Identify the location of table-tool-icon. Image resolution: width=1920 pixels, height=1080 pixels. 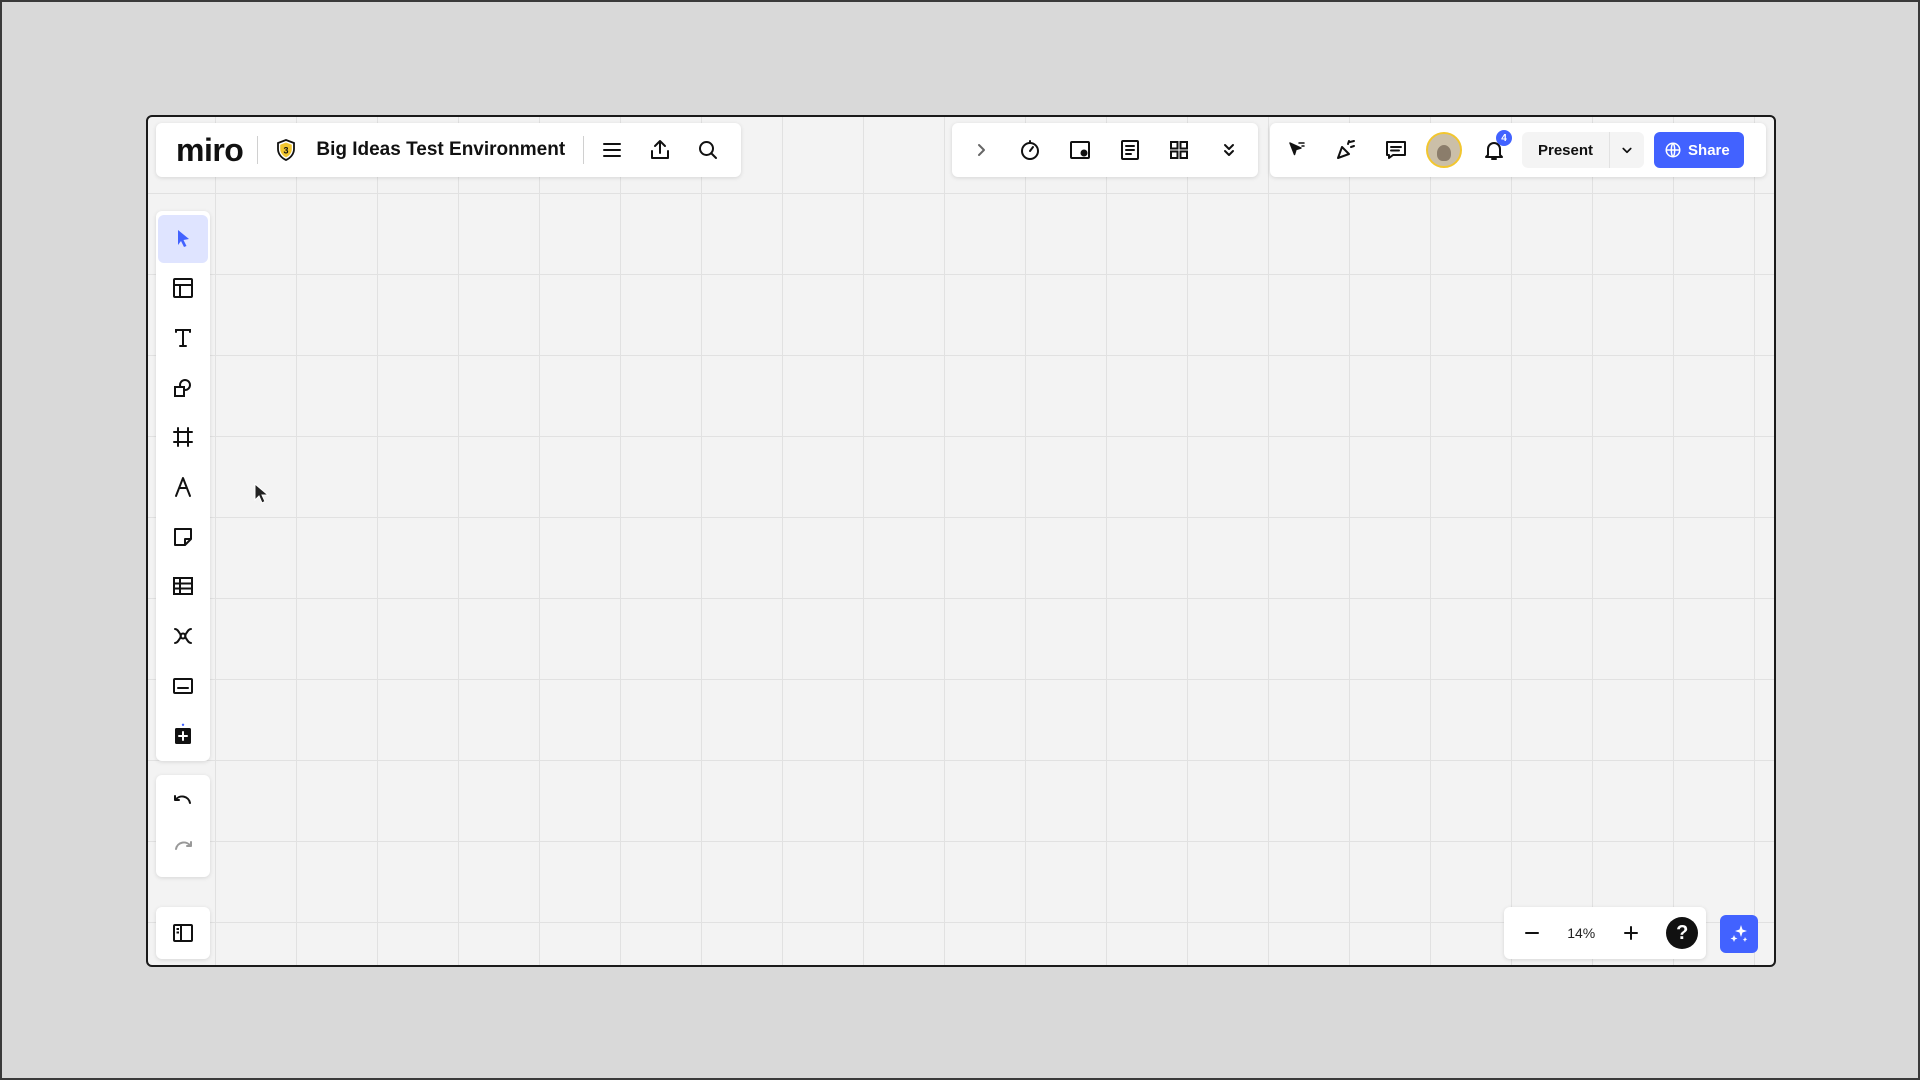
(183, 586).